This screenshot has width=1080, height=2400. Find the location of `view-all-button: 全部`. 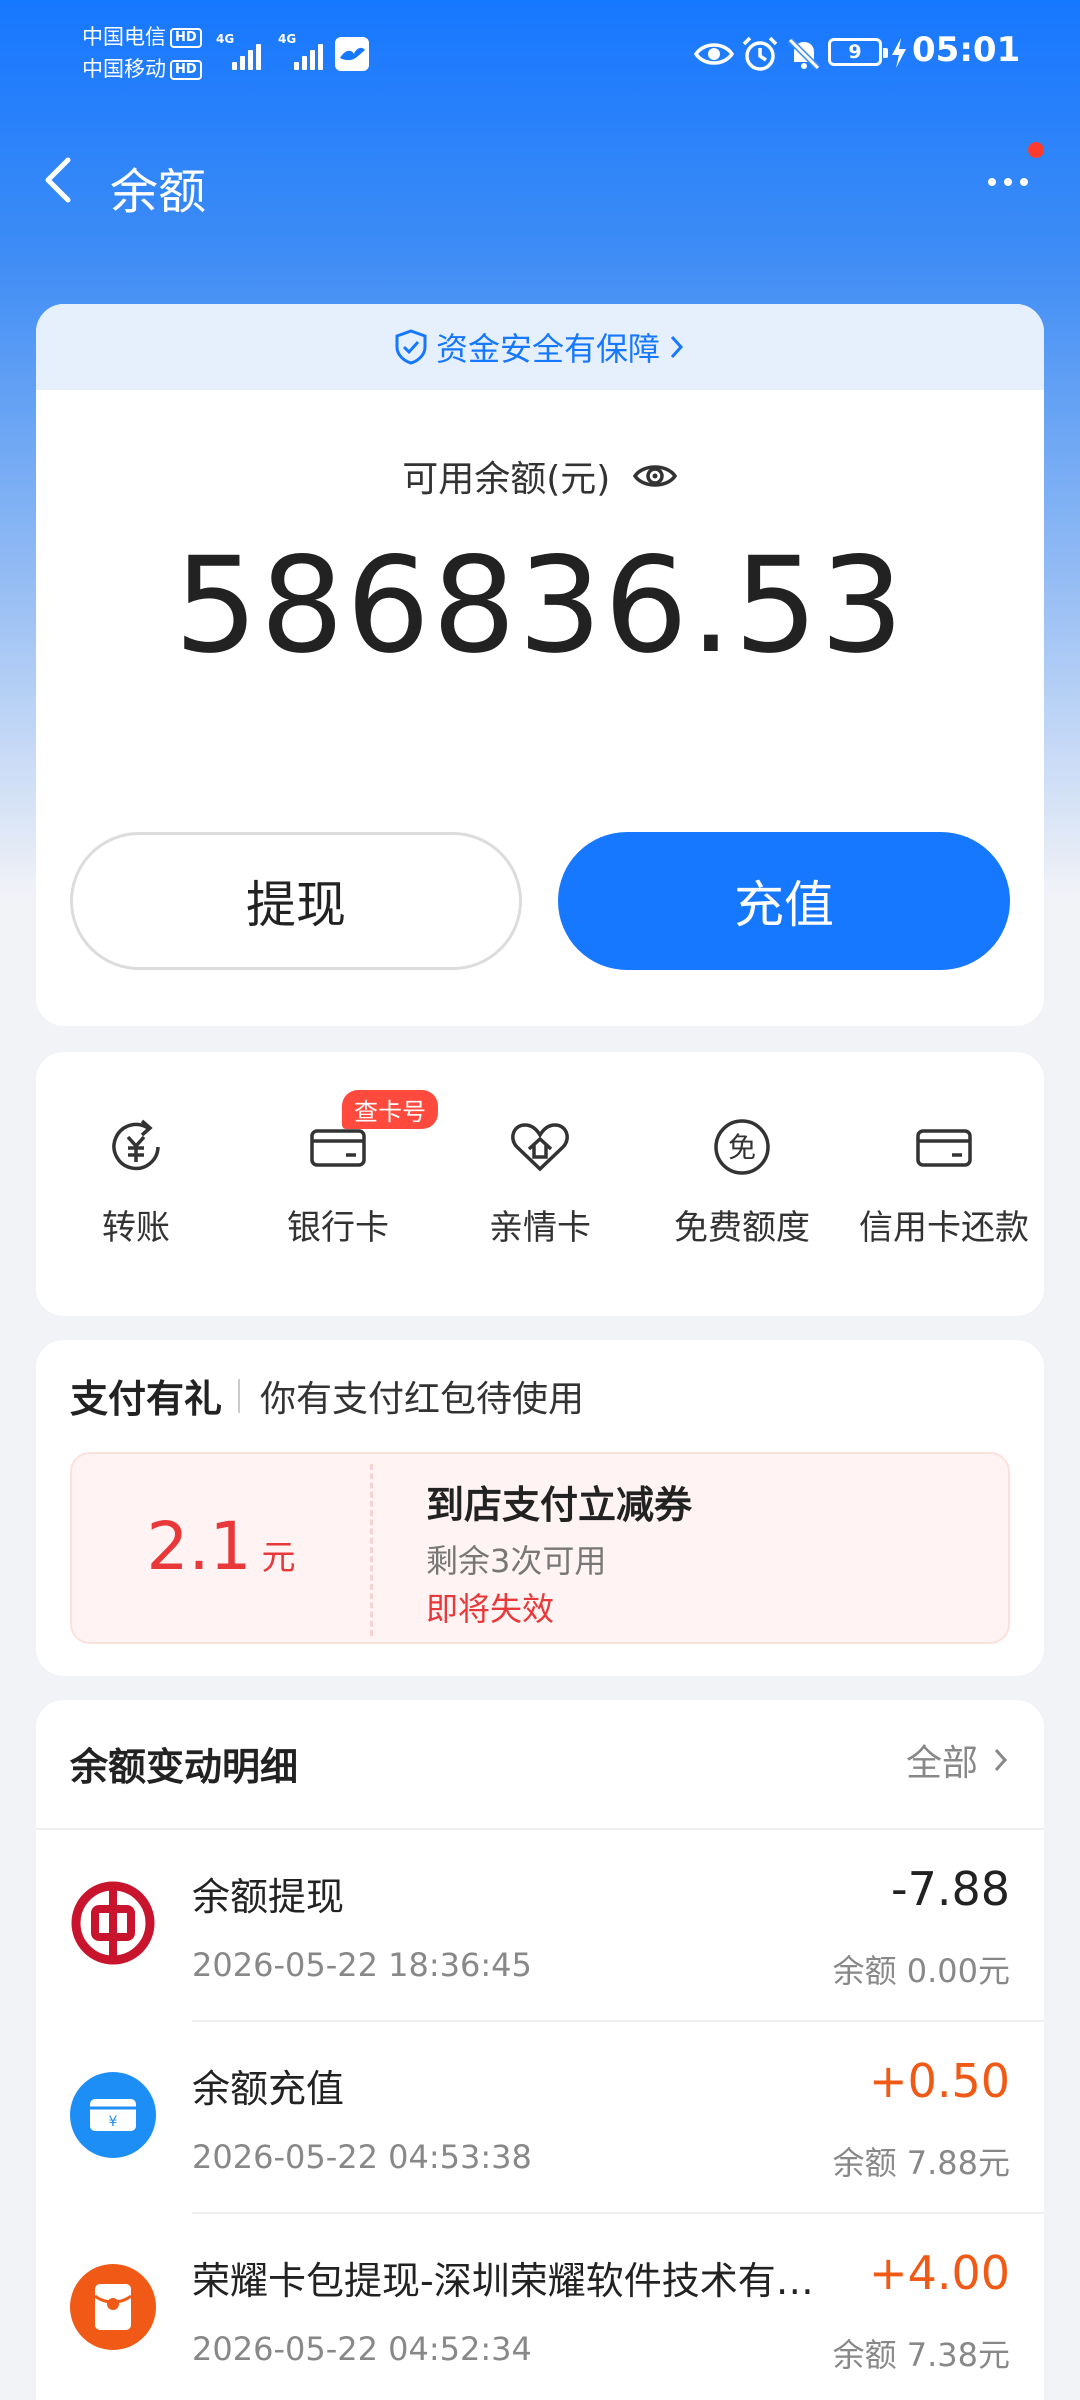

view-all-button: 全部 is located at coordinates (958, 1760).